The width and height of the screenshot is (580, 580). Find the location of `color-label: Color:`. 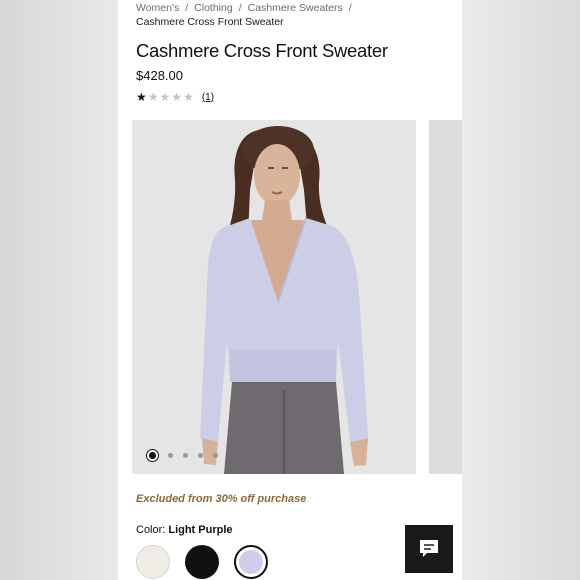

color-label: Color: is located at coordinates (151, 530).